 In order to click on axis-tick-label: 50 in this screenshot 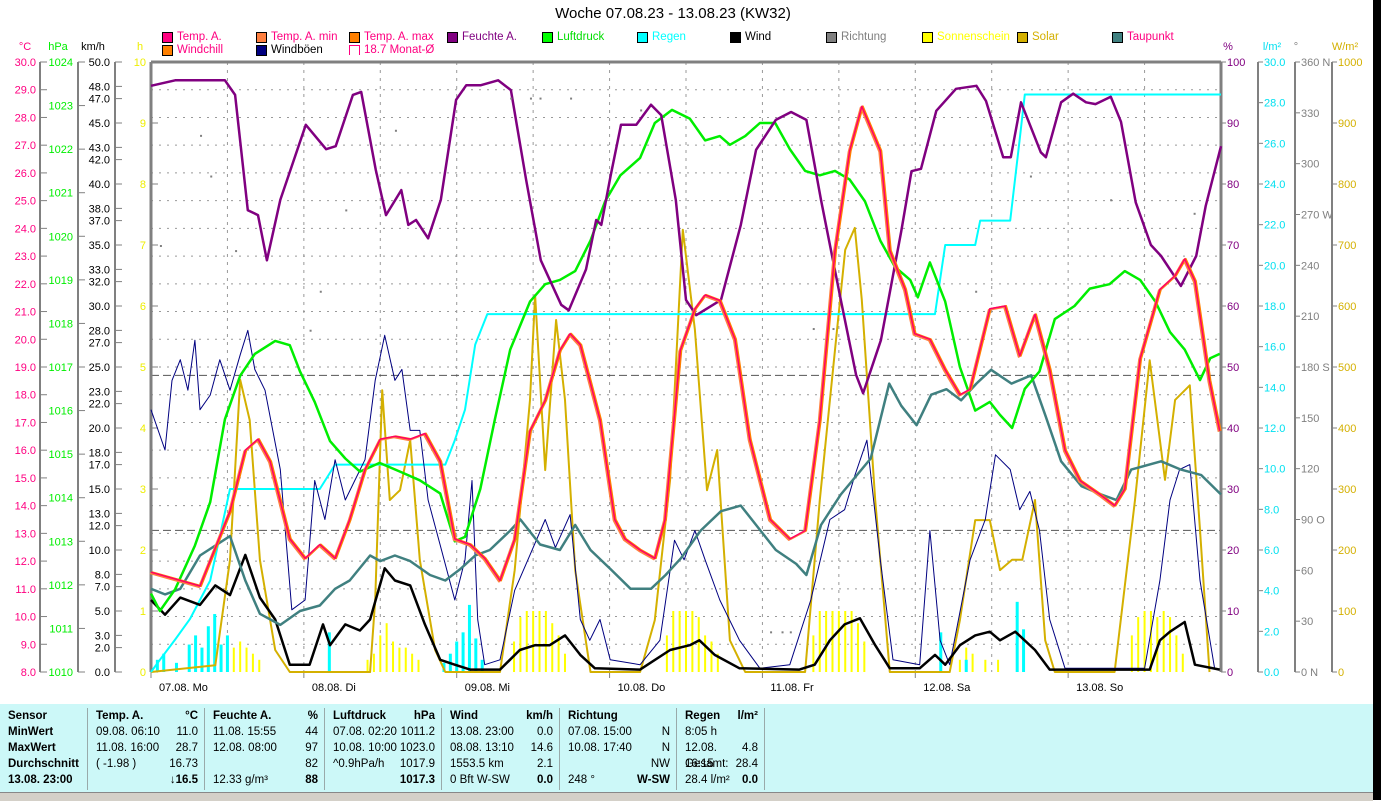, I will do `click(1233, 368)`.